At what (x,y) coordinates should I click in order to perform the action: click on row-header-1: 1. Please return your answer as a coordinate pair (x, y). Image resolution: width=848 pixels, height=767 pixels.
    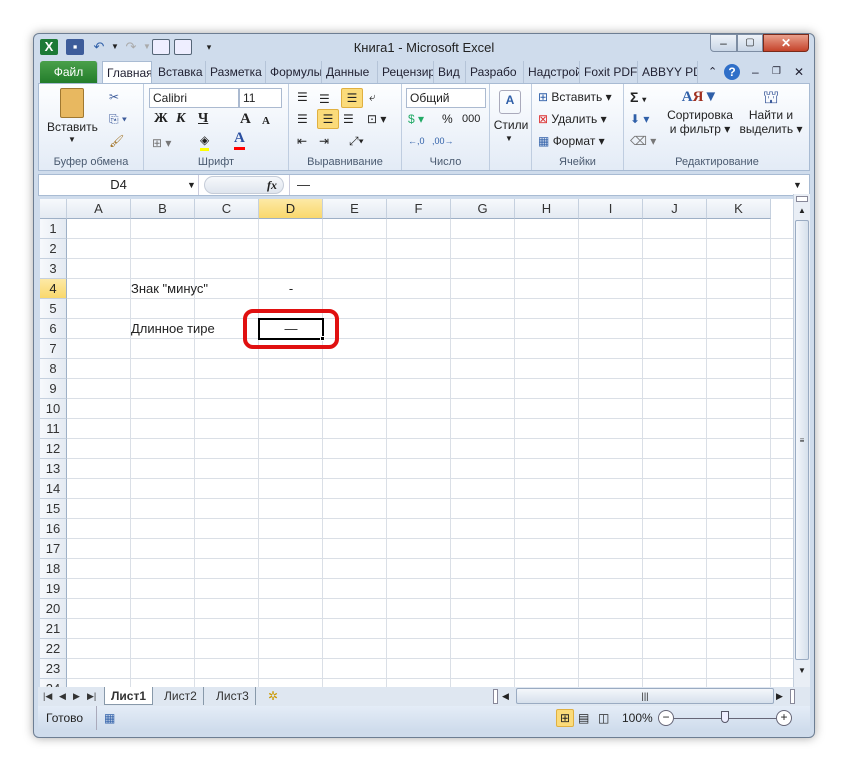
    Looking at the image, I should click on (53, 229).